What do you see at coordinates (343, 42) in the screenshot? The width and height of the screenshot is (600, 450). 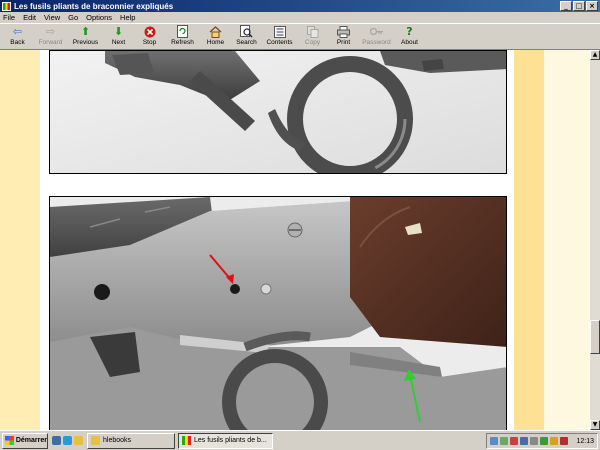 I see `print-label: Print` at bounding box center [343, 42].